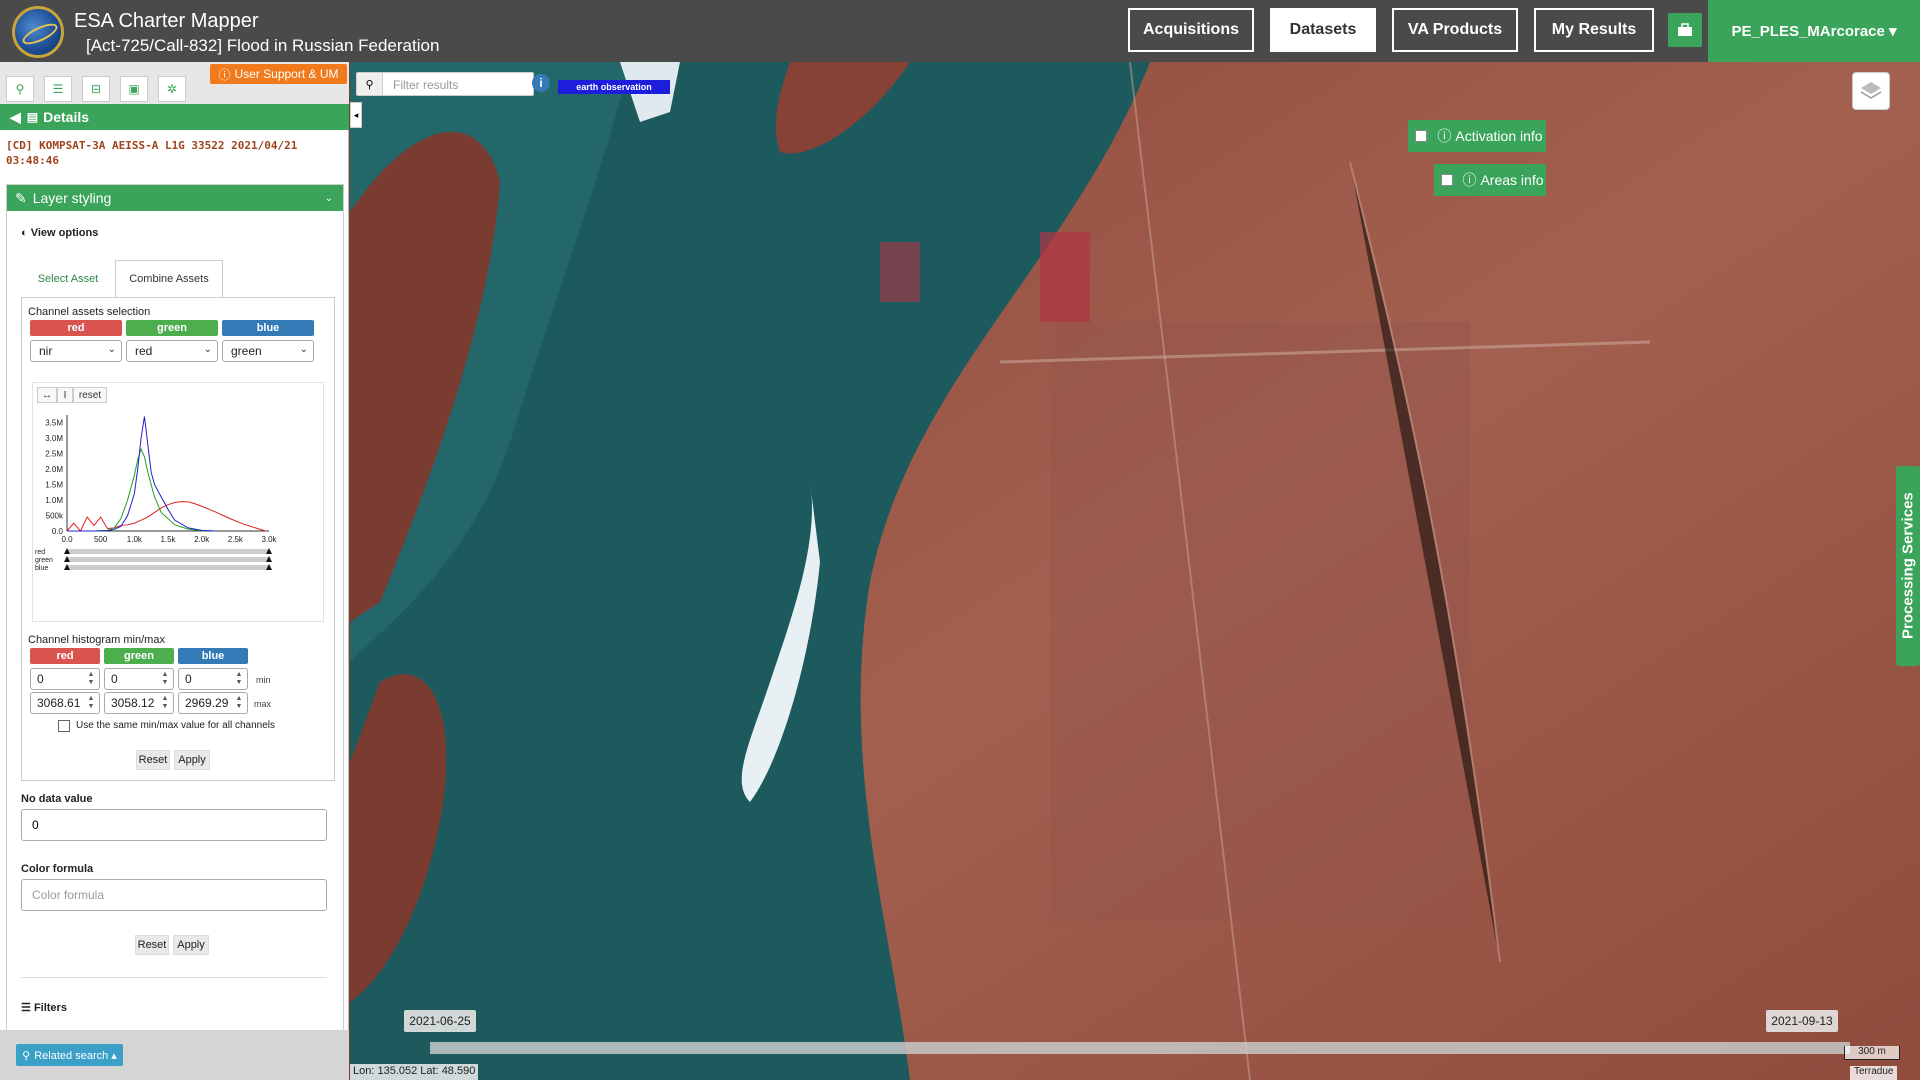  What do you see at coordinates (246, 351) in the screenshot?
I see `blue-channel-value: green` at bounding box center [246, 351].